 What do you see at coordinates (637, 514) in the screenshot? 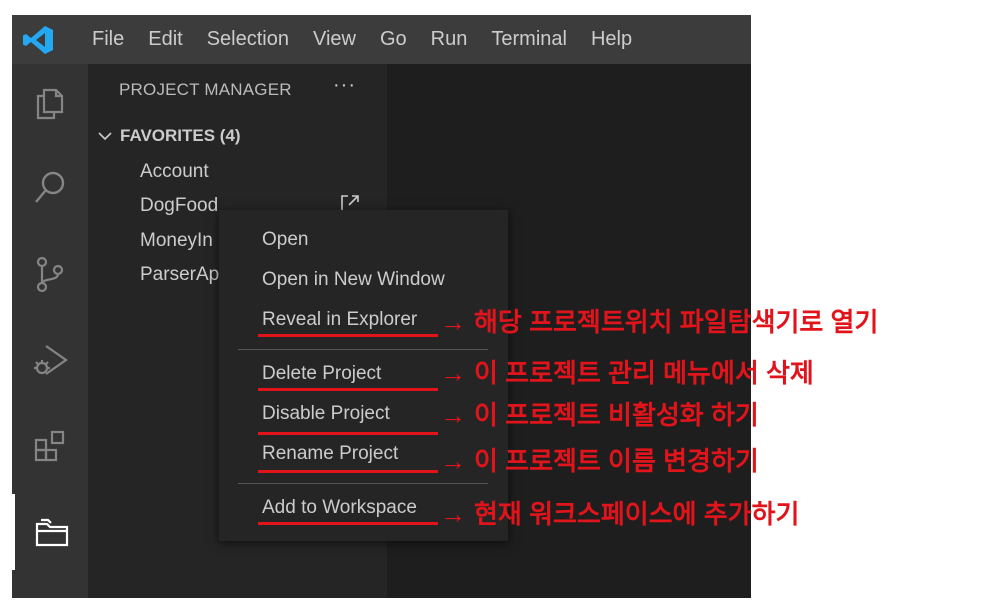
I see `annotation-text: 현재 워크스페이스에 추가하기` at bounding box center [637, 514].